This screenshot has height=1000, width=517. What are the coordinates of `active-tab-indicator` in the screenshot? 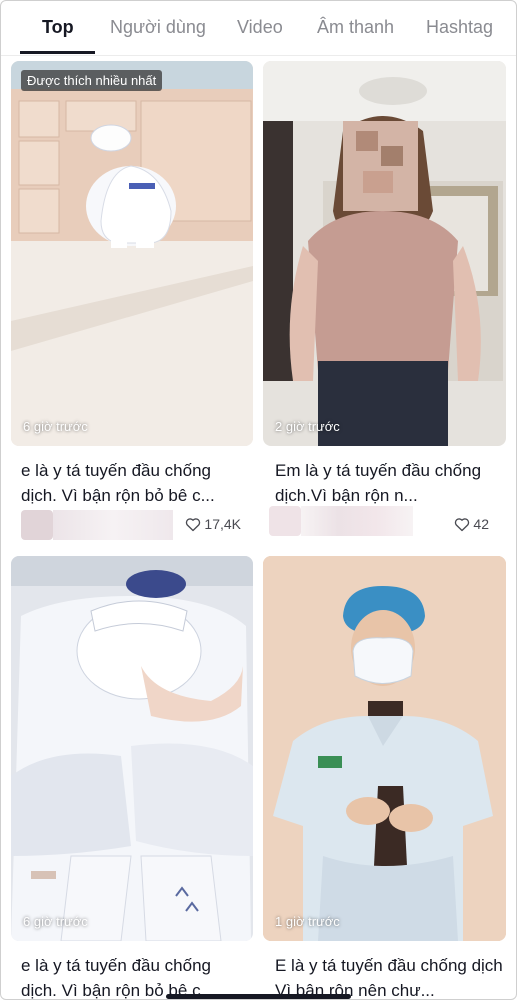 It's located at (57, 52).